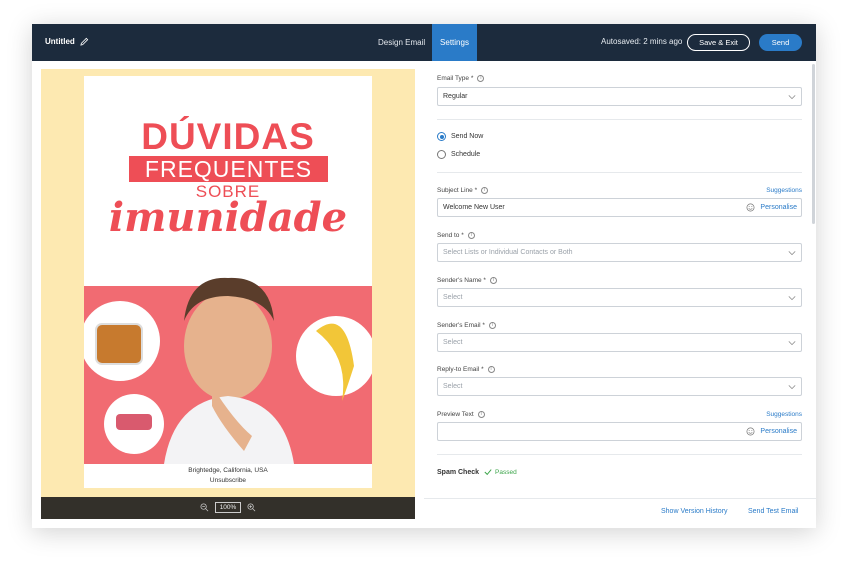 Image resolution: width=848 pixels, height=568 pixels. What do you see at coordinates (619, 297) in the screenshot?
I see `senders-name-select: Select` at bounding box center [619, 297].